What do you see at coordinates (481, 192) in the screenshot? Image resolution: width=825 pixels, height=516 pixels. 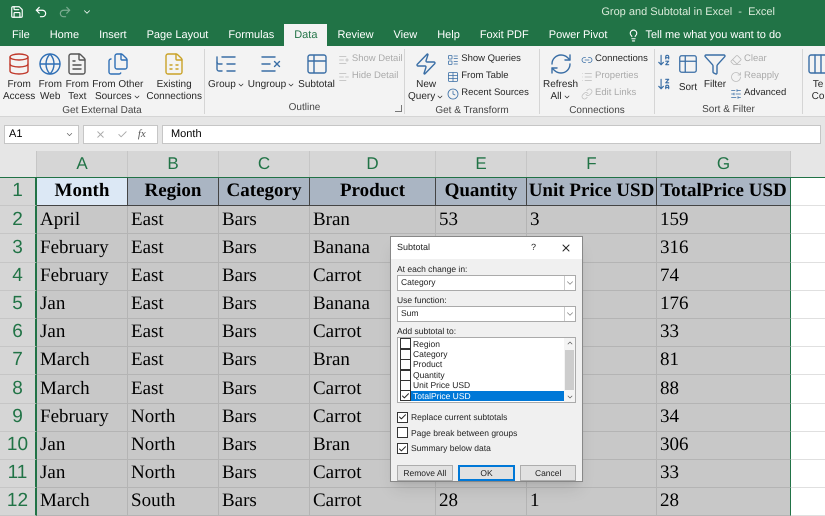 I see `header-cell: Quantity` at bounding box center [481, 192].